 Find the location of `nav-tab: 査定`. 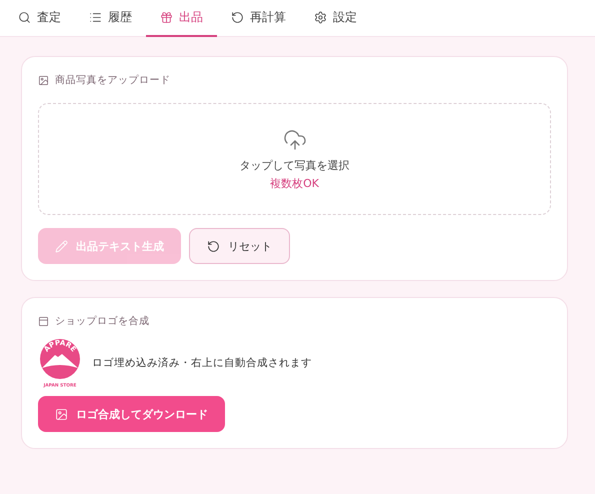

nav-tab: 査定 is located at coordinates (39, 18).